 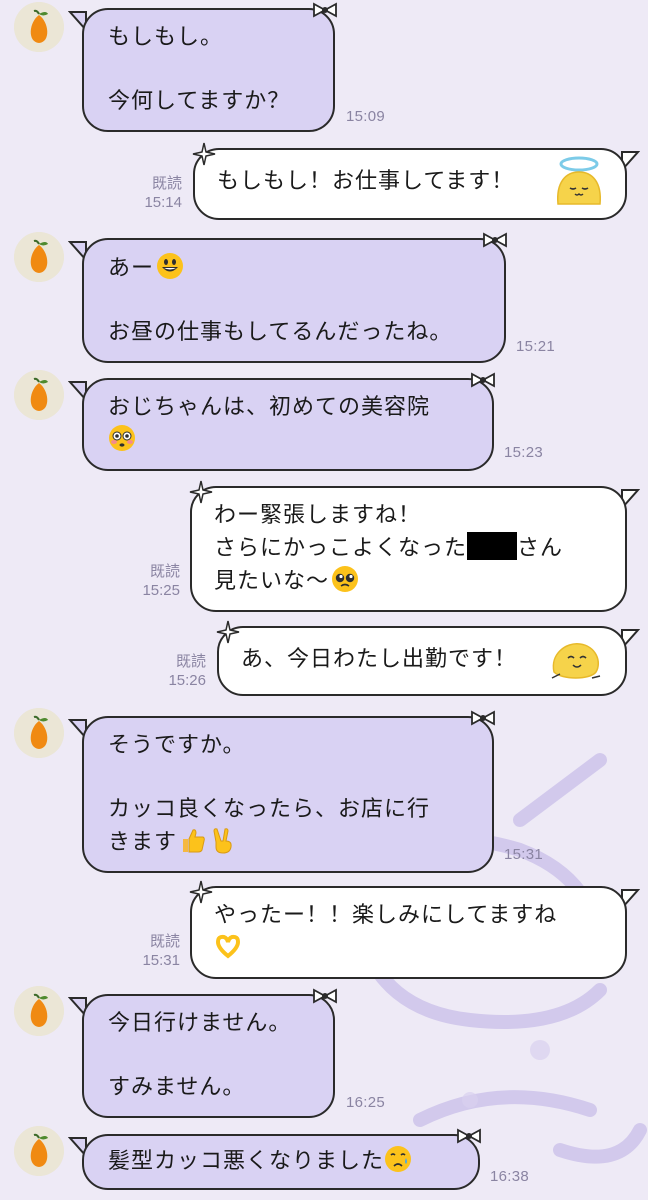 What do you see at coordinates (166, 37) in the screenshot?
I see `message-text: もしもし。` at bounding box center [166, 37].